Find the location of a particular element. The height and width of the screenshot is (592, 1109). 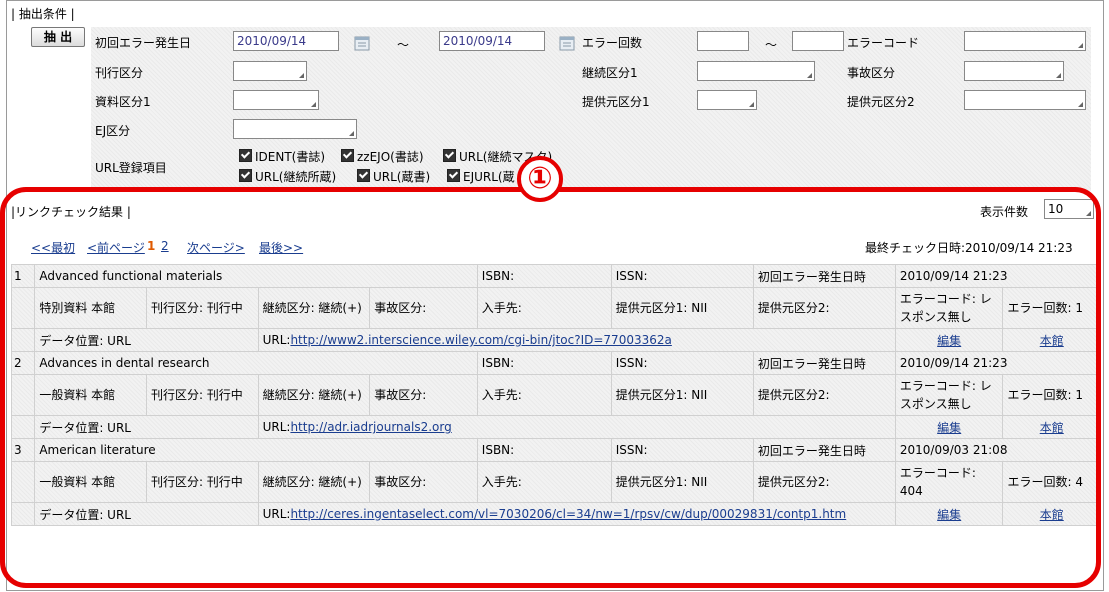

teikyo2-label: 提供元区分2 is located at coordinates (881, 102).